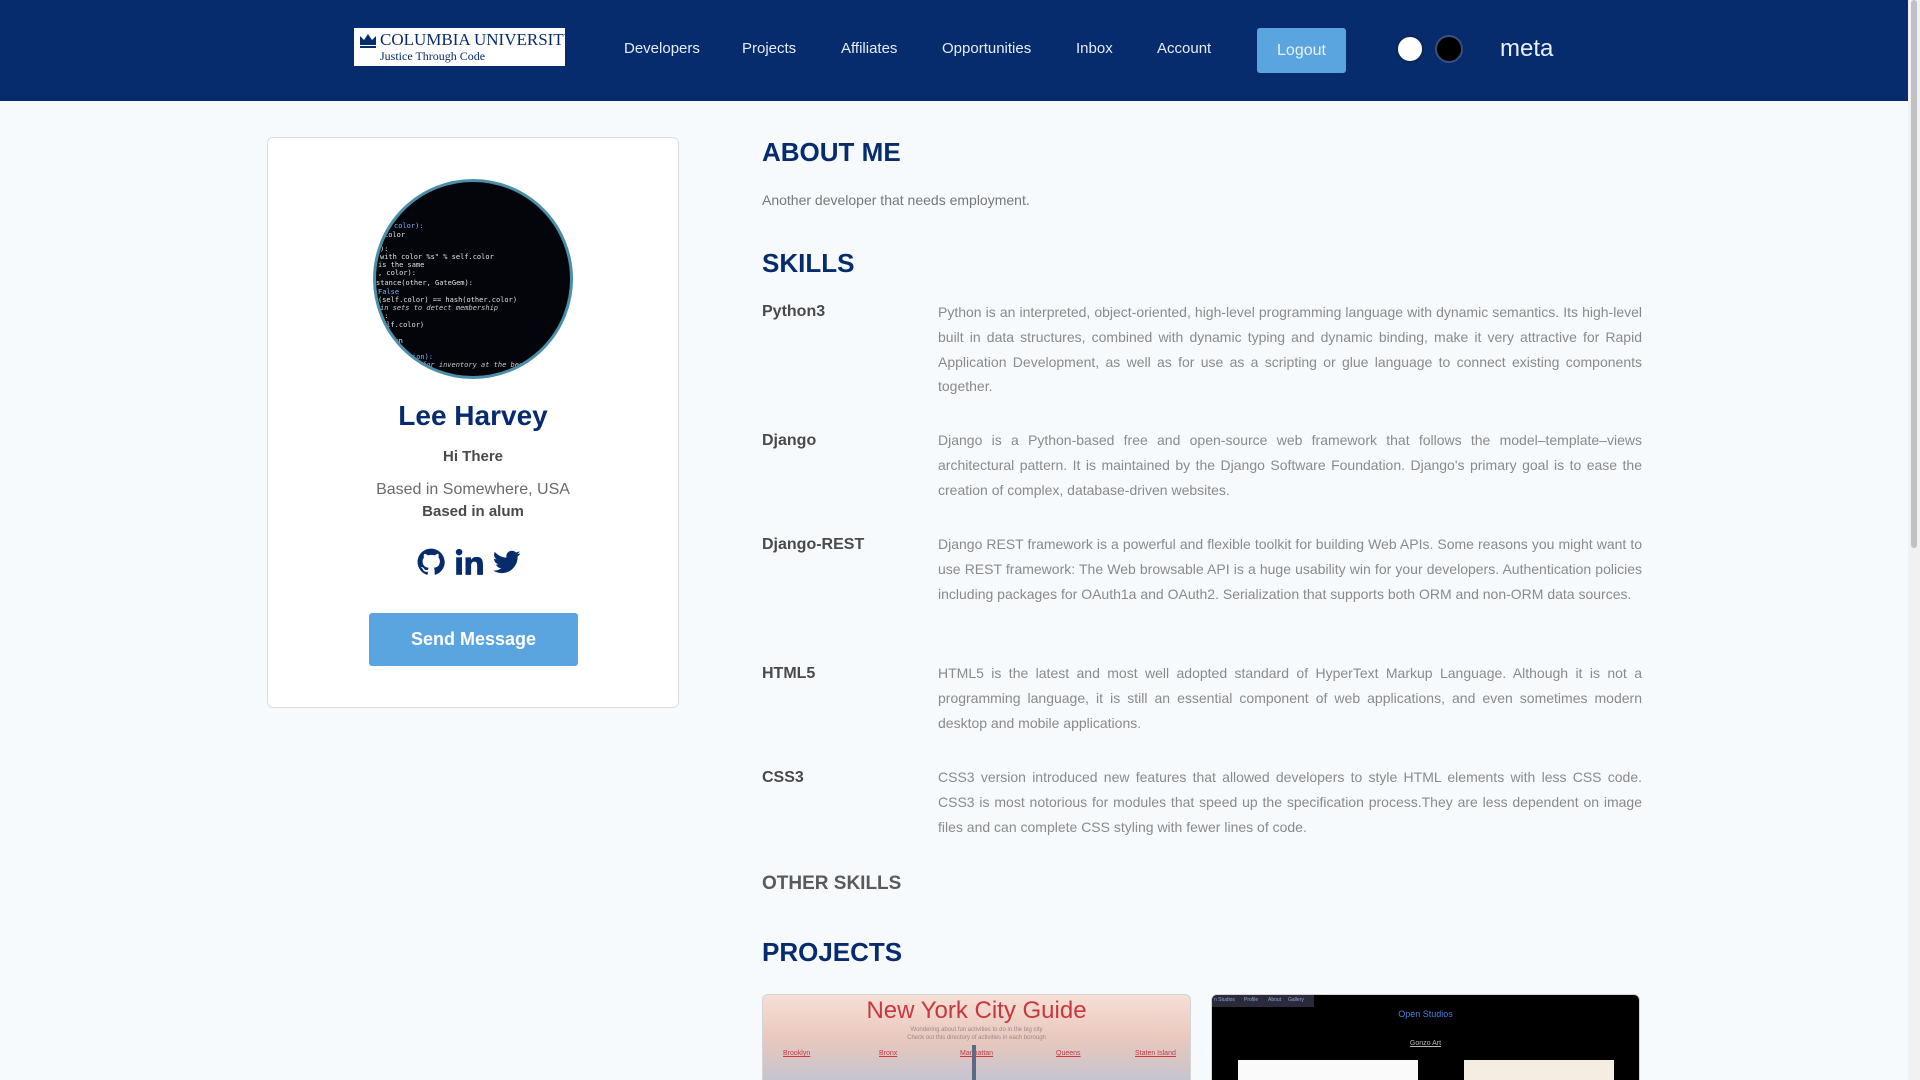 Image resolution: width=1920 pixels, height=1080 pixels. I want to click on project-mini-navbar: n Studios Profile About Gallery, so click(1263, 1001).